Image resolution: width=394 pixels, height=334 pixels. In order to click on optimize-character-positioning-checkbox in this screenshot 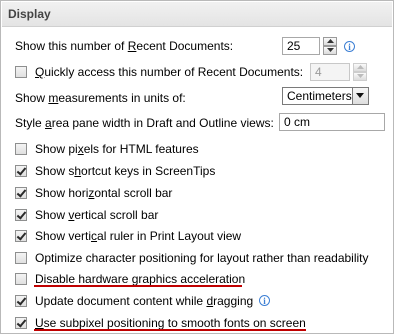, I will do `click(21, 258)`.